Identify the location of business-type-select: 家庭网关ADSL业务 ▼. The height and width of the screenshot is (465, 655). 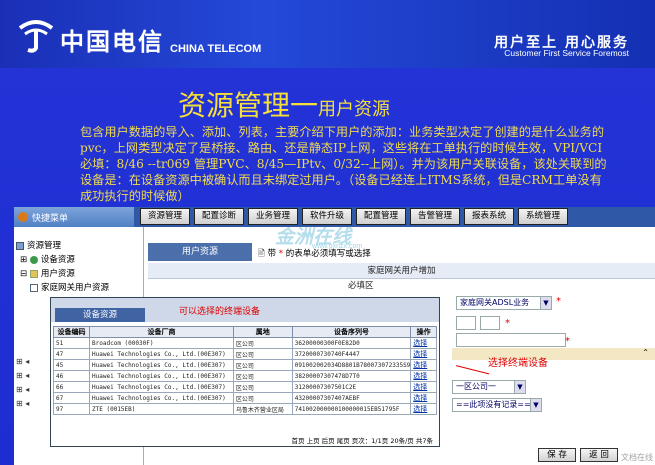
(504, 303).